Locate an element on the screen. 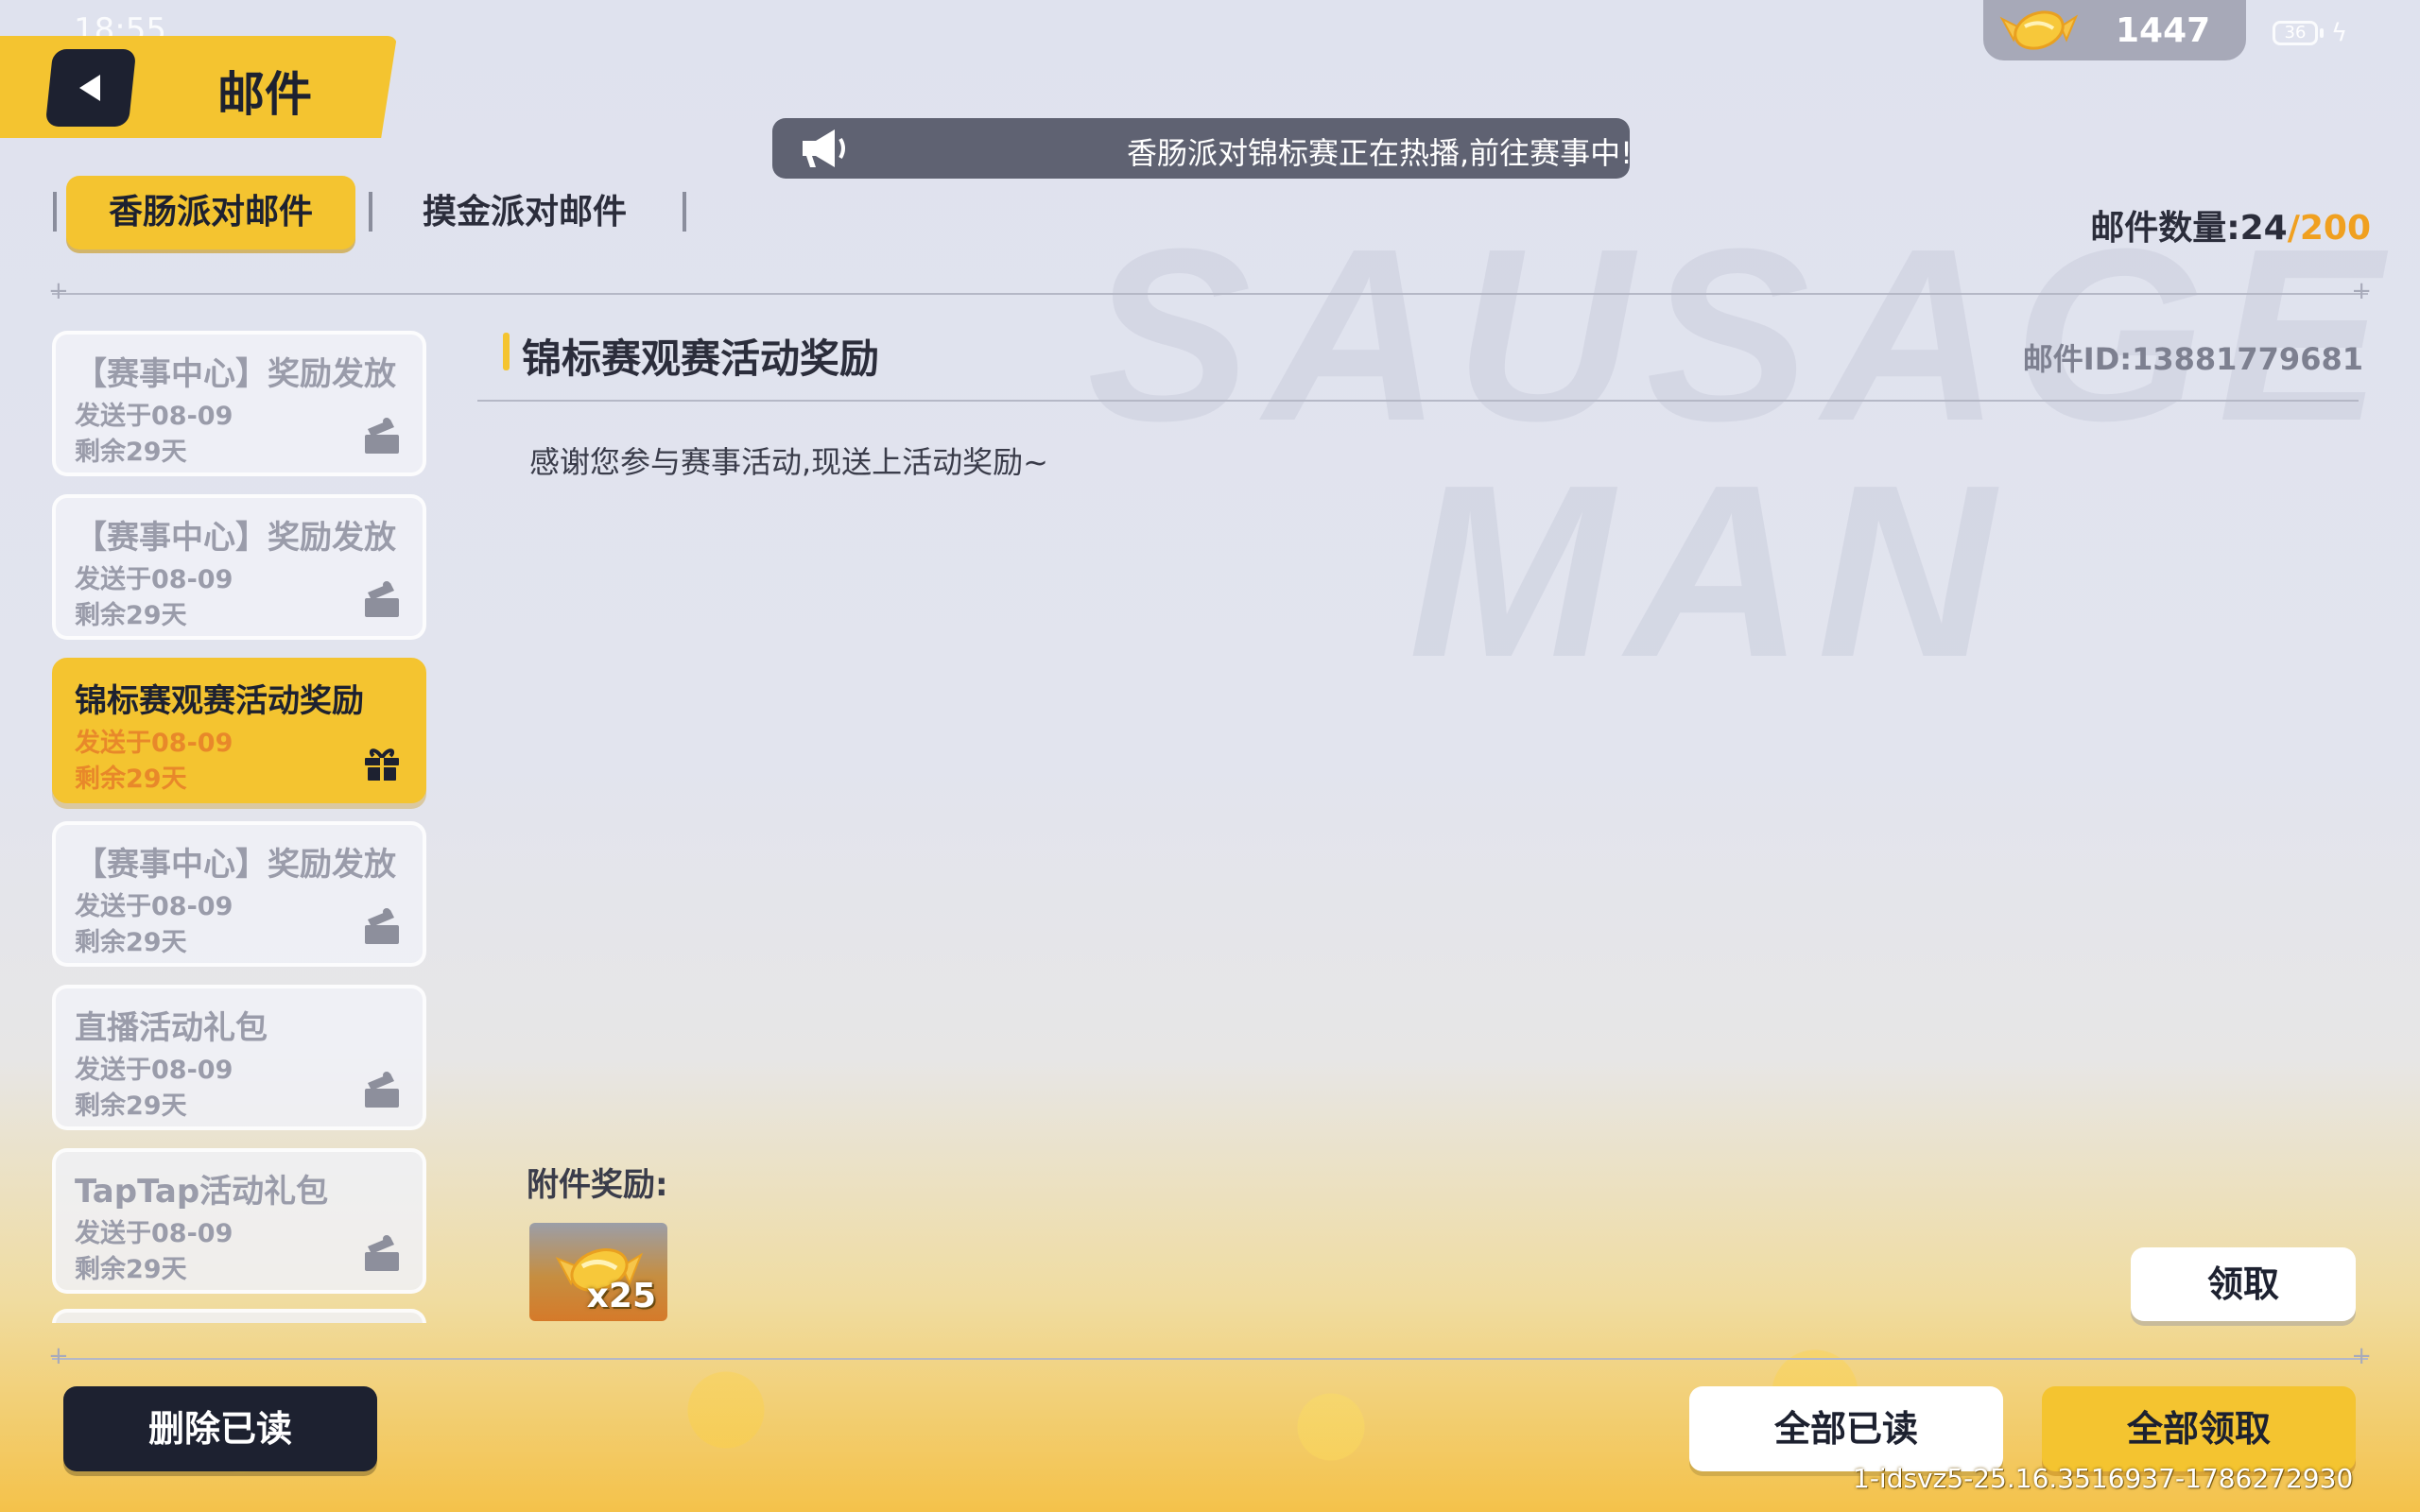 This screenshot has height=1512, width=2420. bottom-divider is located at coordinates (1210, 1356).